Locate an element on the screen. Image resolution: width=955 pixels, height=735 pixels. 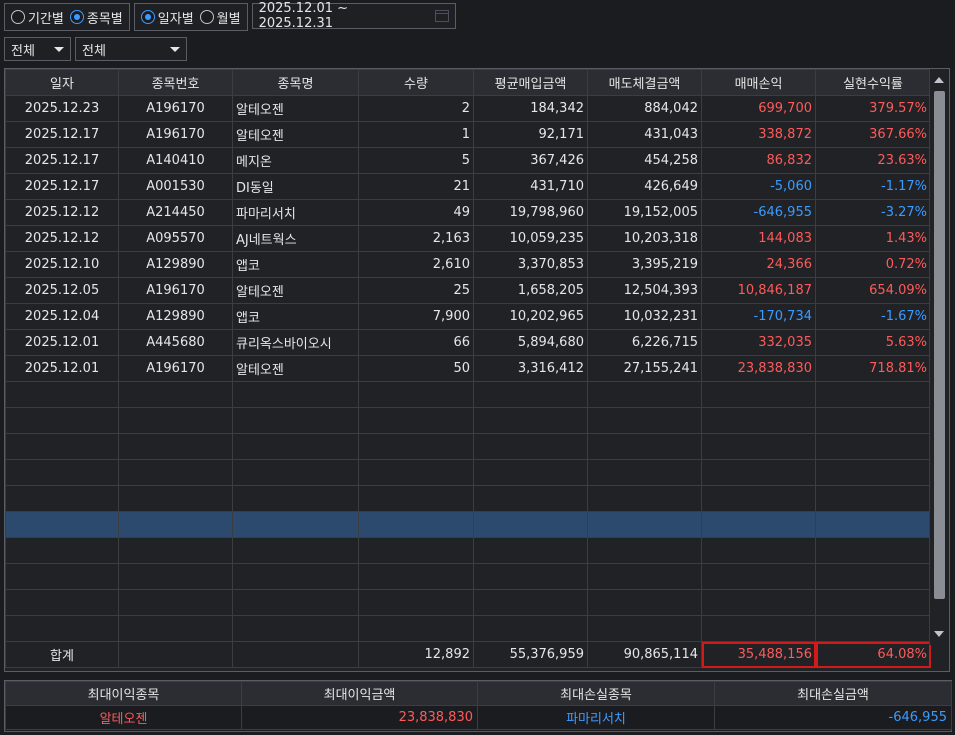
col-header-sell-amount: 매도체결금액 is located at coordinates (644, 82).